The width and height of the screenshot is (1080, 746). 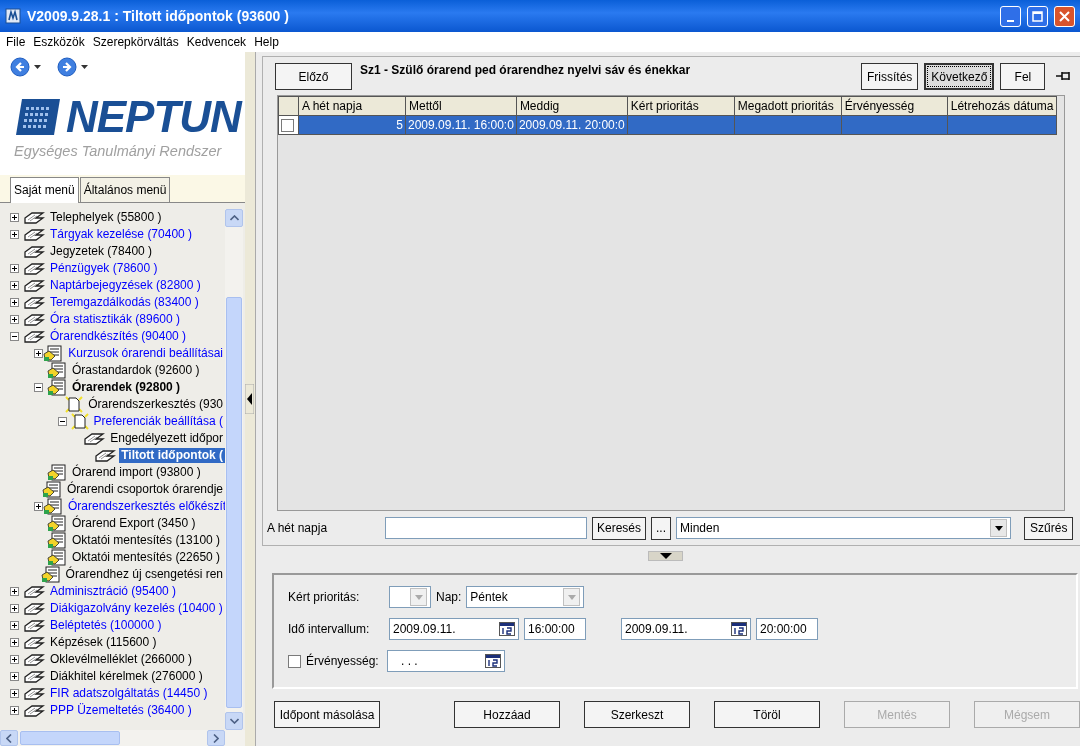 I want to click on vertical-scrollbar, so click(x=234, y=469).